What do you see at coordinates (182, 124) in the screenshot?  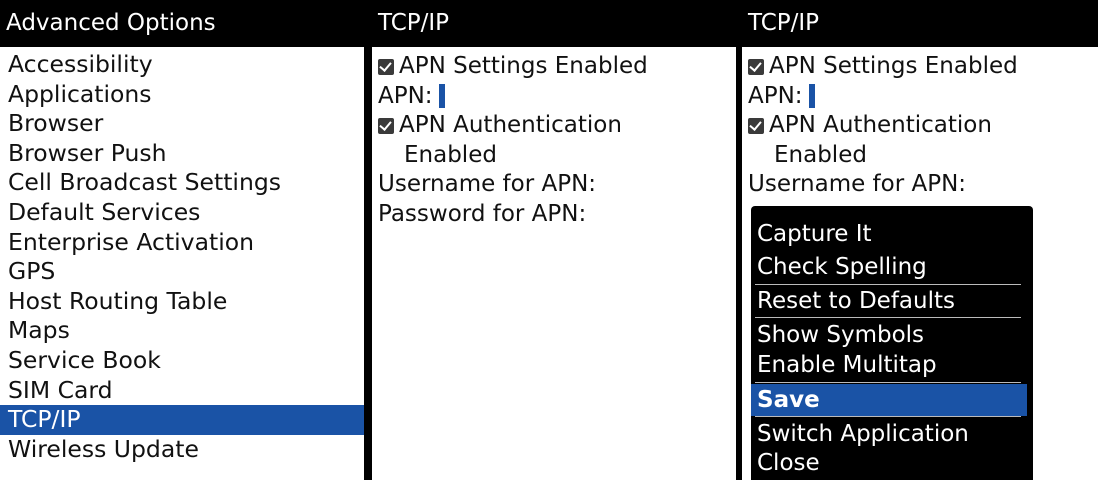 I see `list-item-browser: Browser` at bounding box center [182, 124].